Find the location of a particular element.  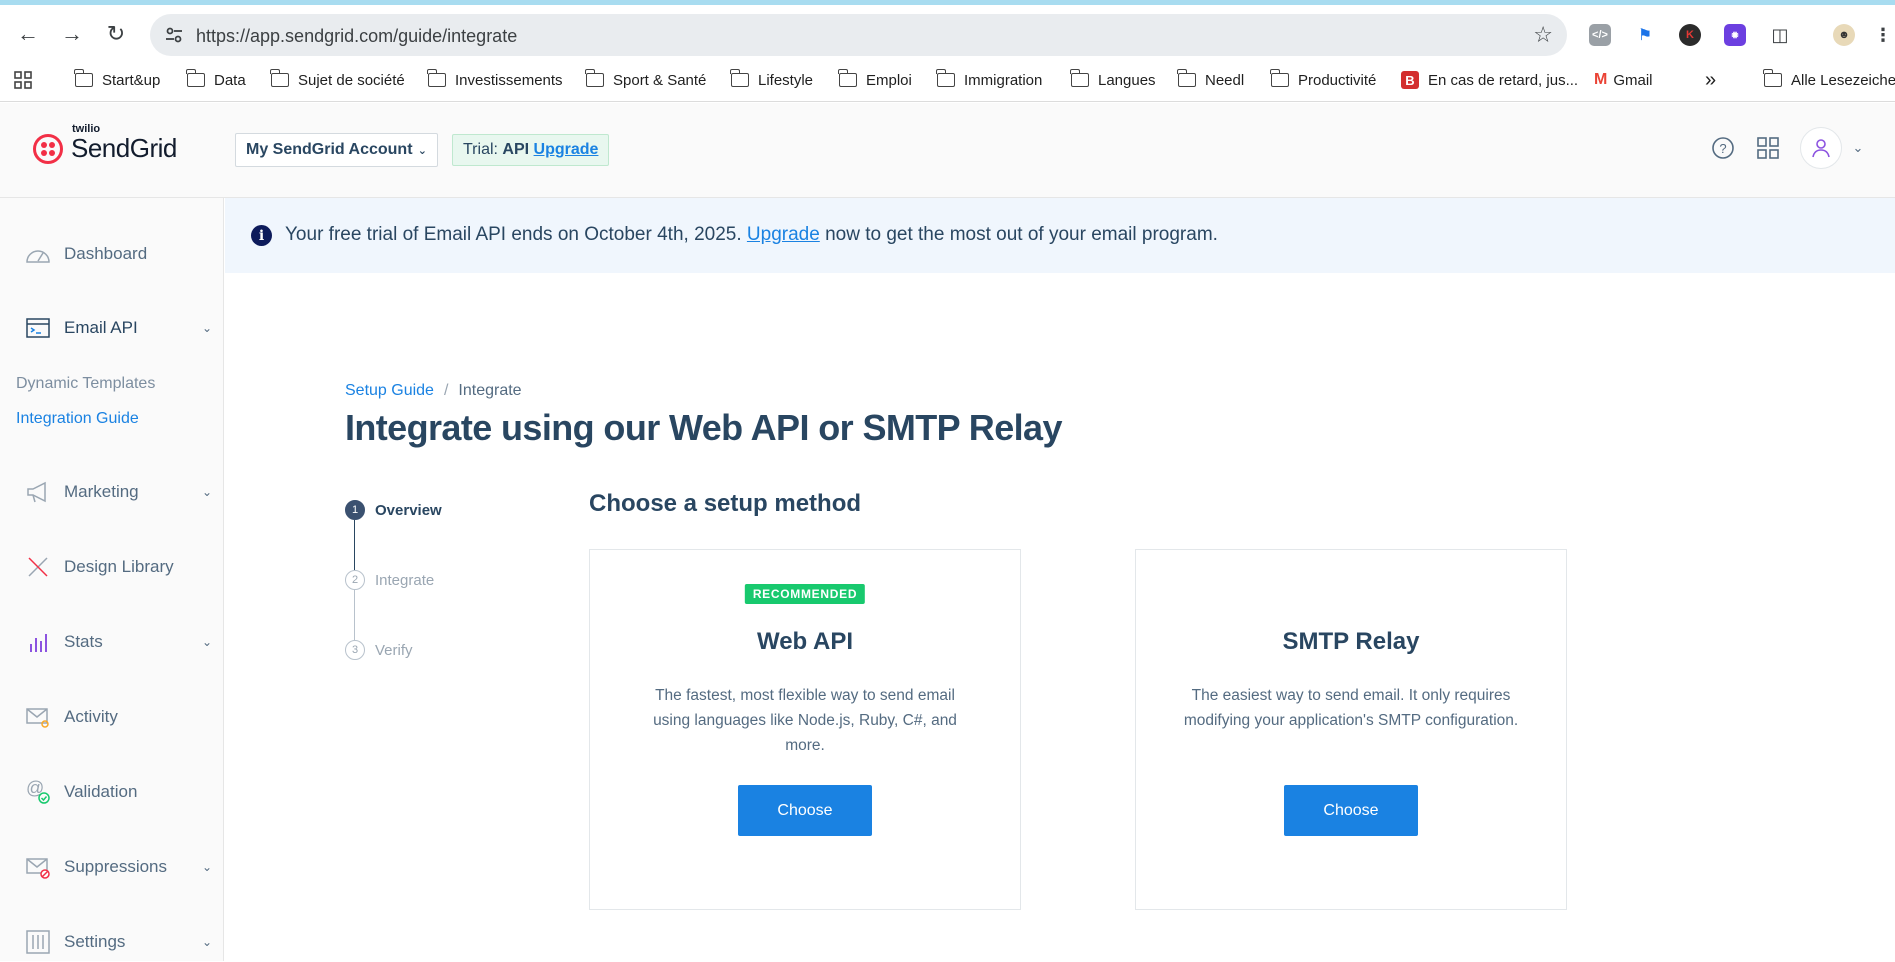

step-verify: 3 Verify is located at coordinates (379, 650).